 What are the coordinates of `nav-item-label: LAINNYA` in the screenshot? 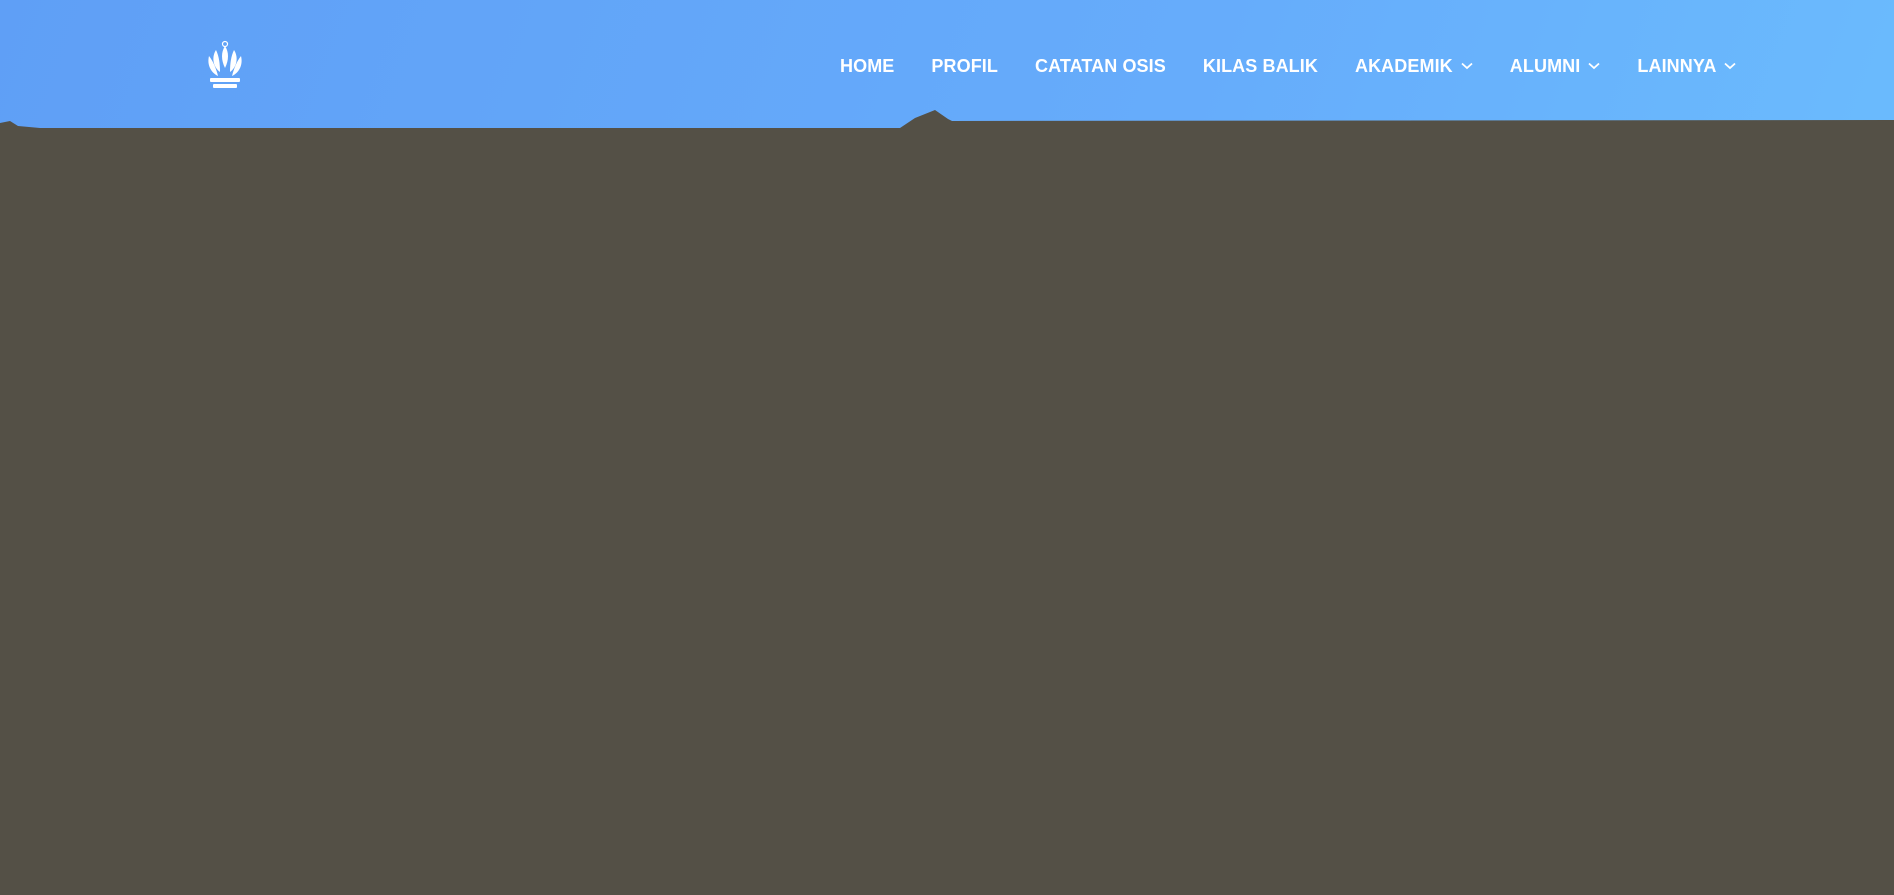 It's located at (1677, 65).